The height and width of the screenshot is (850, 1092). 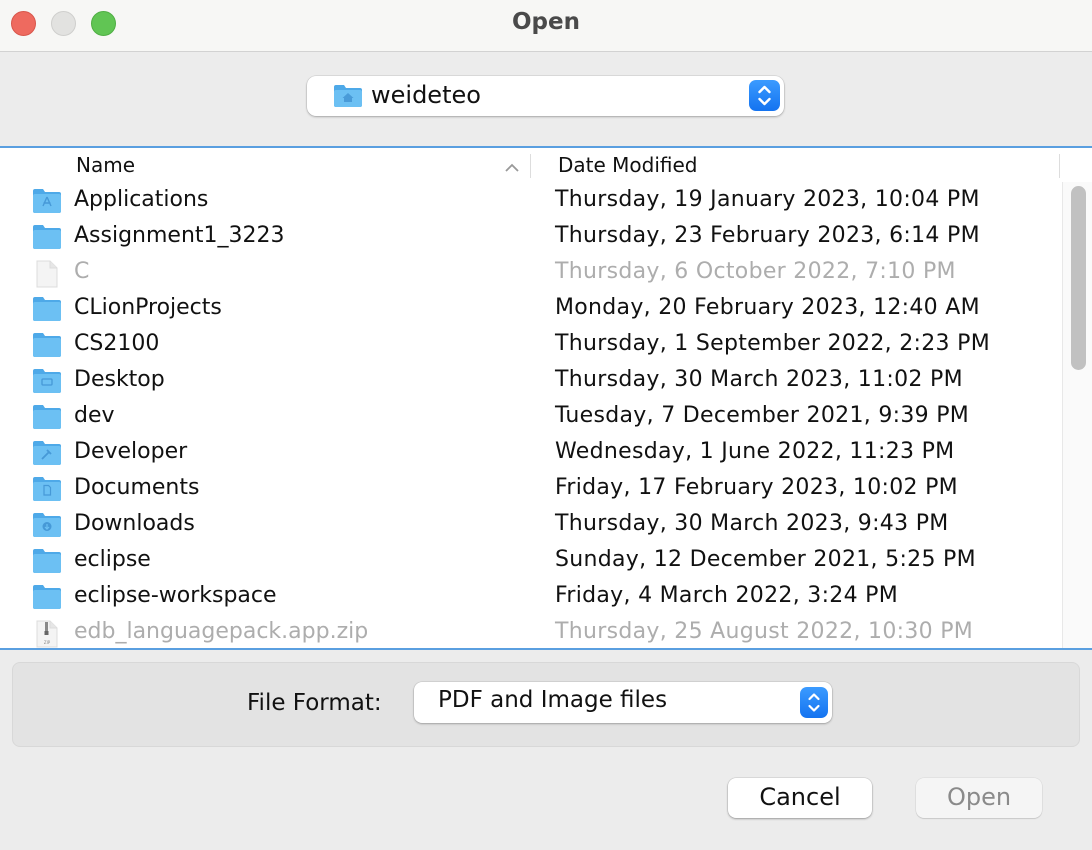 I want to click on select-stepper-icon, so click(x=814, y=702).